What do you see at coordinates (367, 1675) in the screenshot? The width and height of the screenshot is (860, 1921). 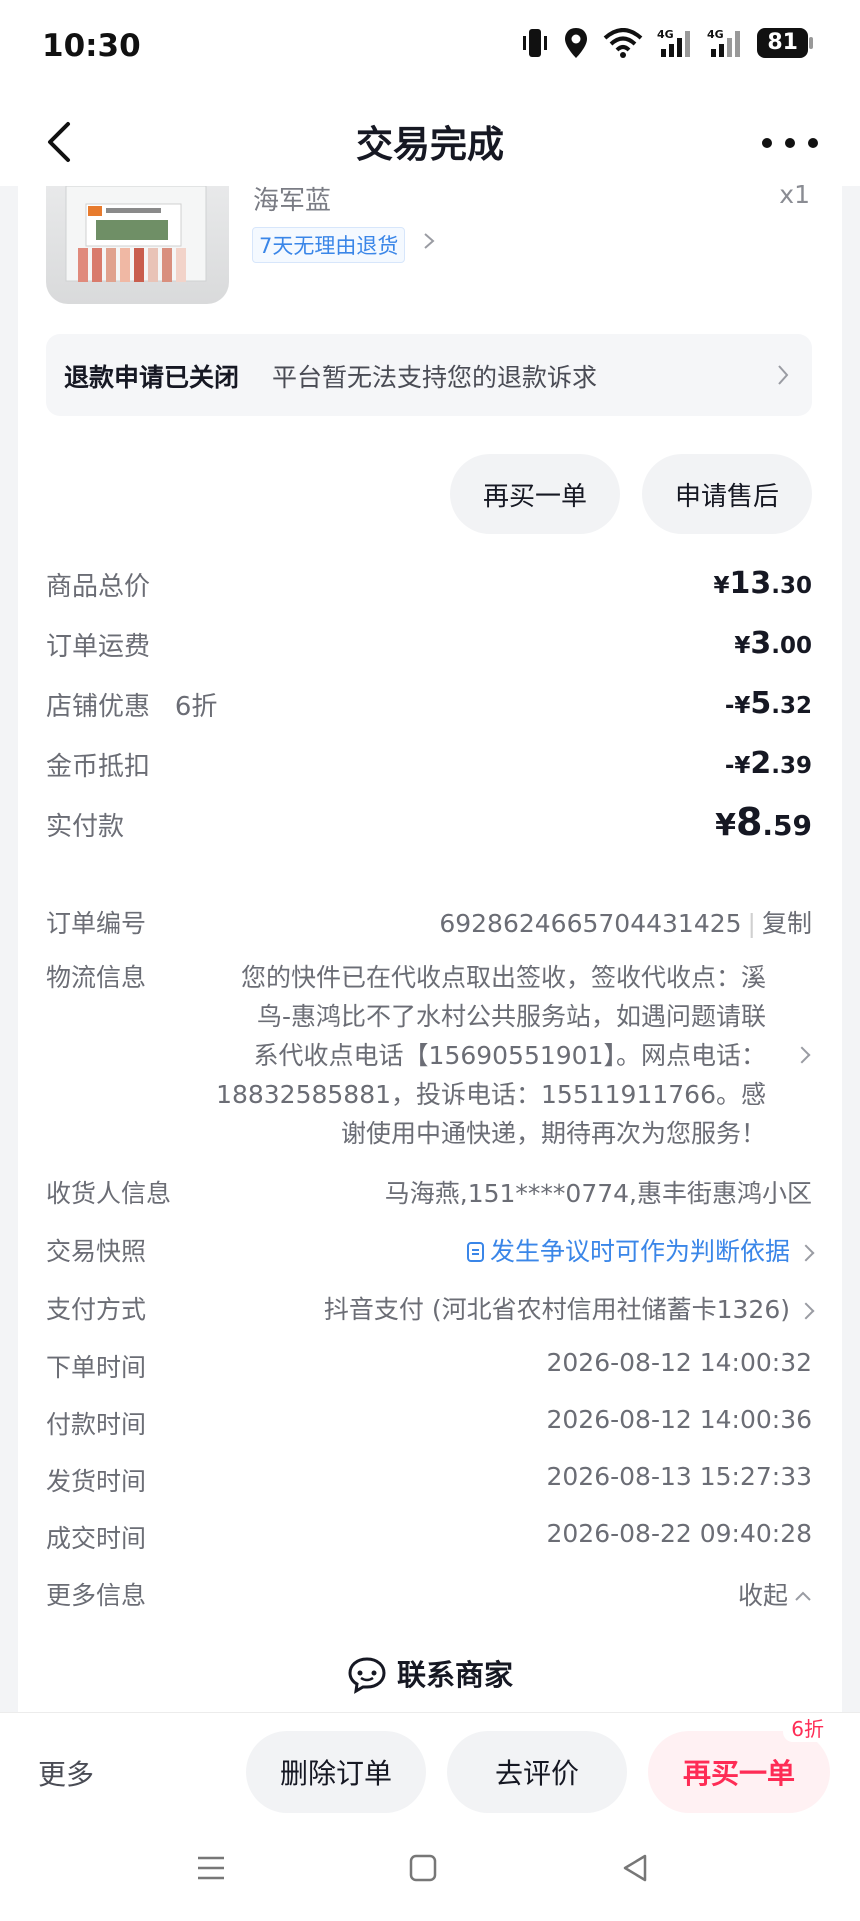 I see `chat-icon` at bounding box center [367, 1675].